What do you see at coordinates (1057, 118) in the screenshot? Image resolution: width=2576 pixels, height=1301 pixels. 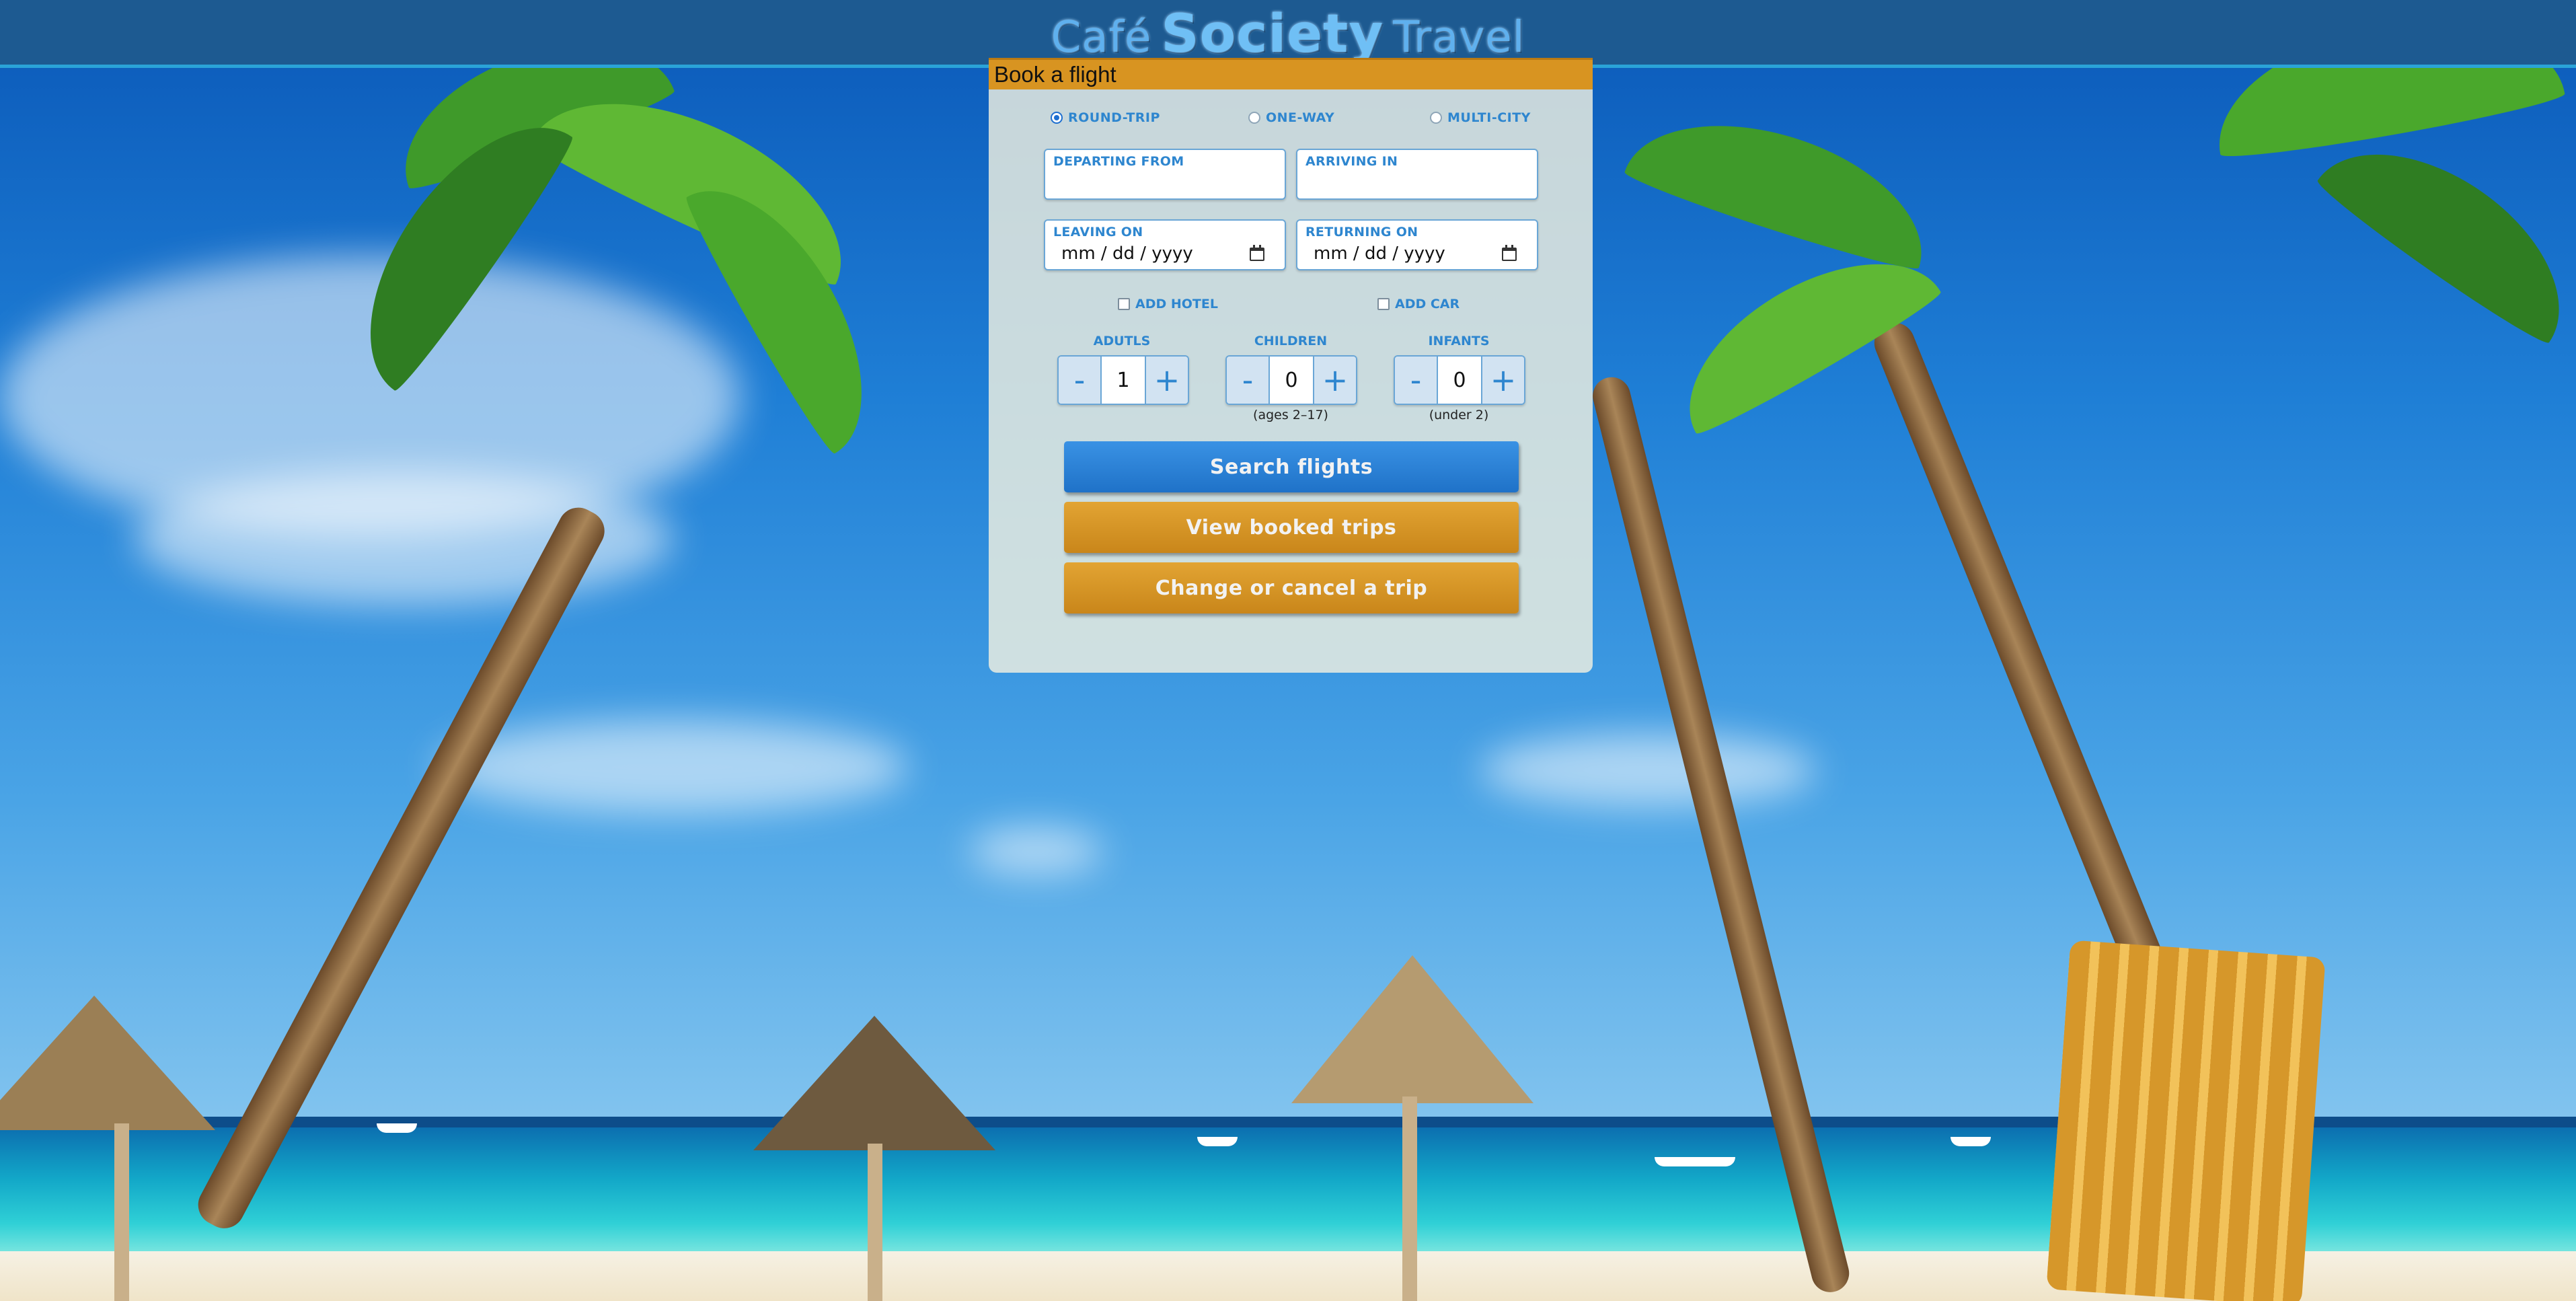 I see `radio-checked-icon` at bounding box center [1057, 118].